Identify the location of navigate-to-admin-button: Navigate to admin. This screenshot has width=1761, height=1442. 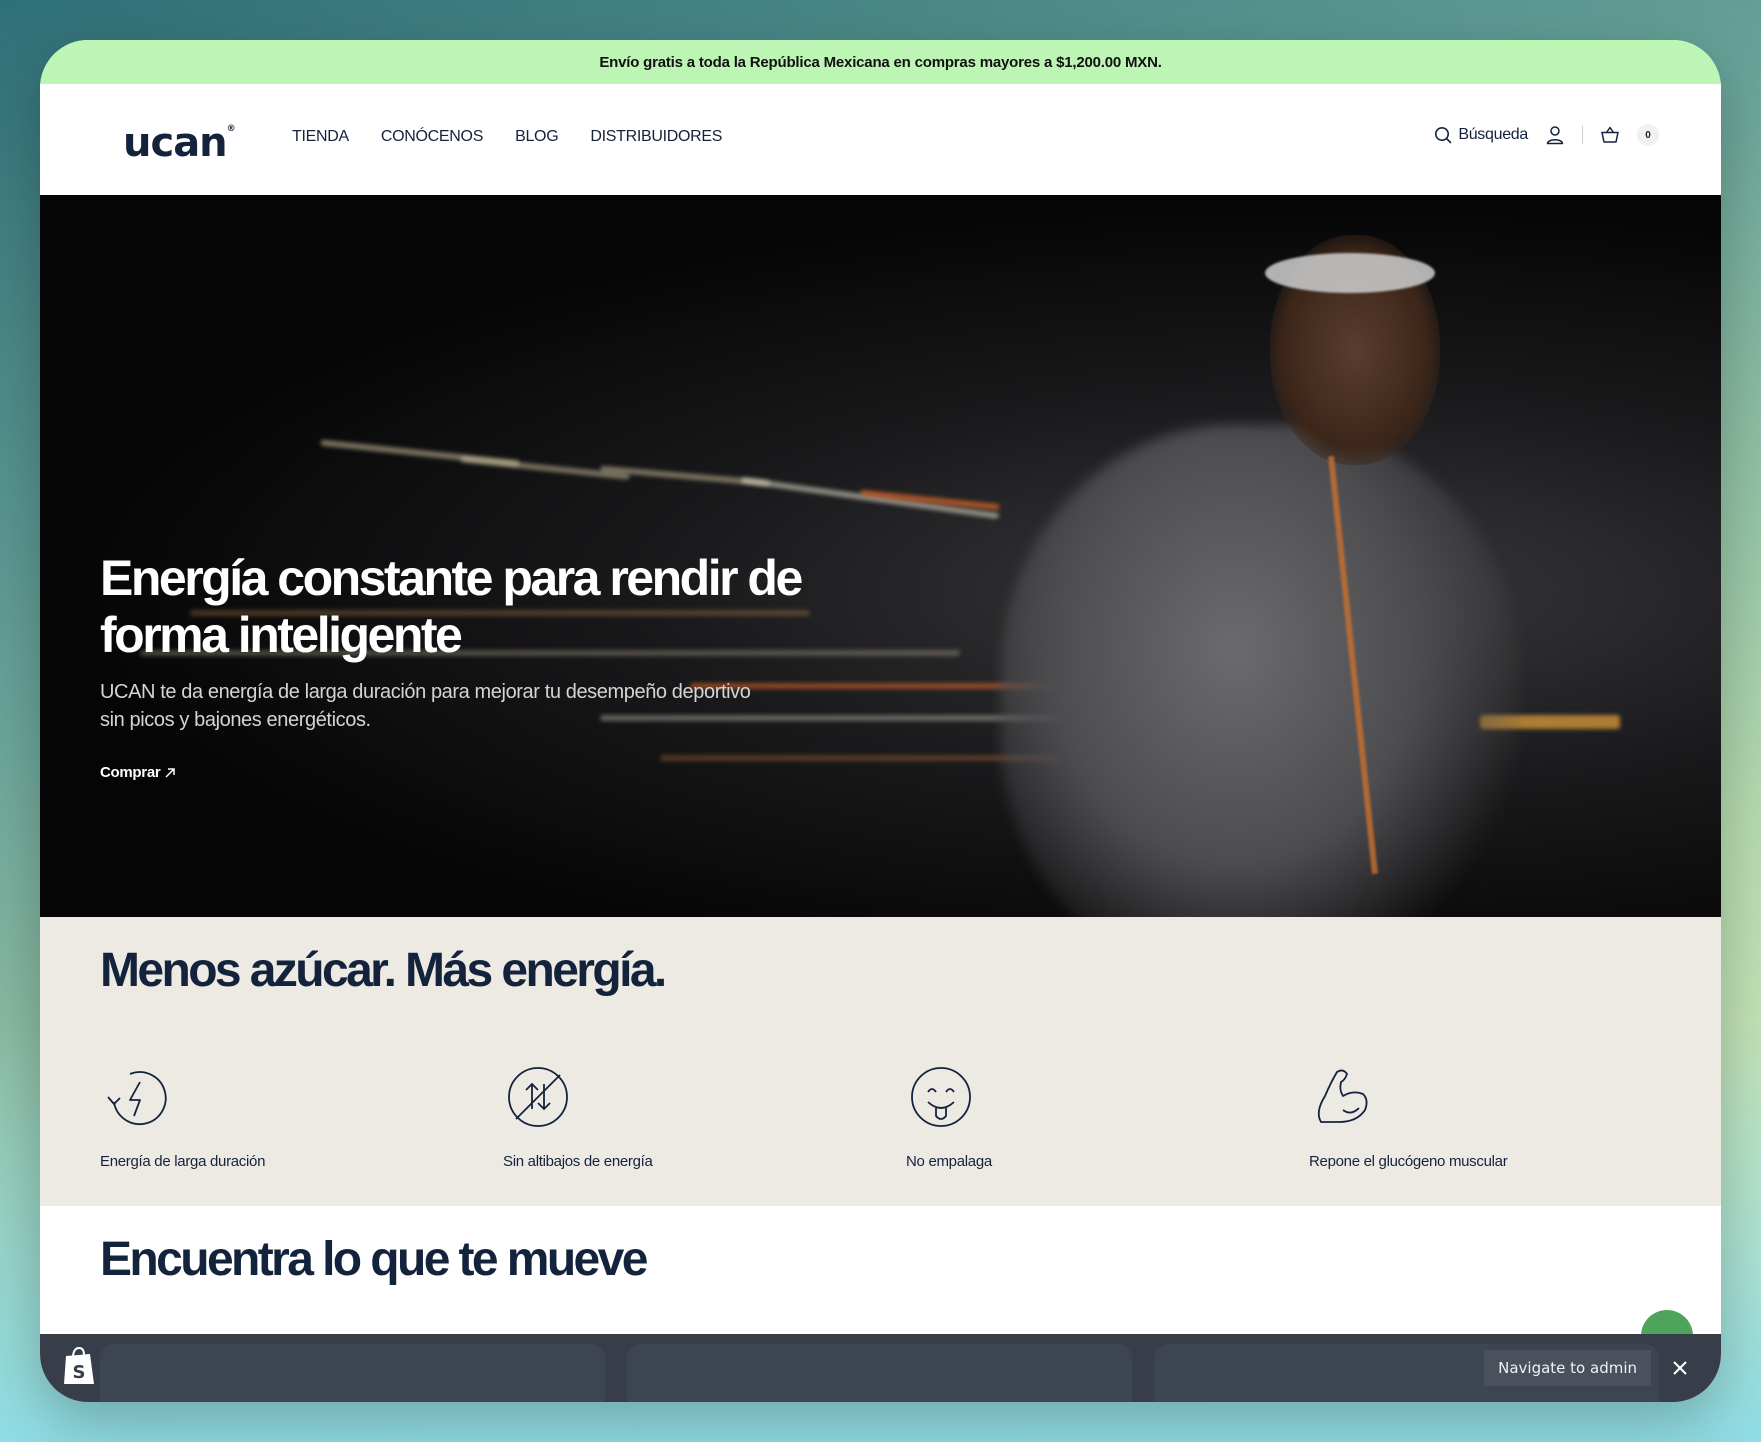
(1567, 1368).